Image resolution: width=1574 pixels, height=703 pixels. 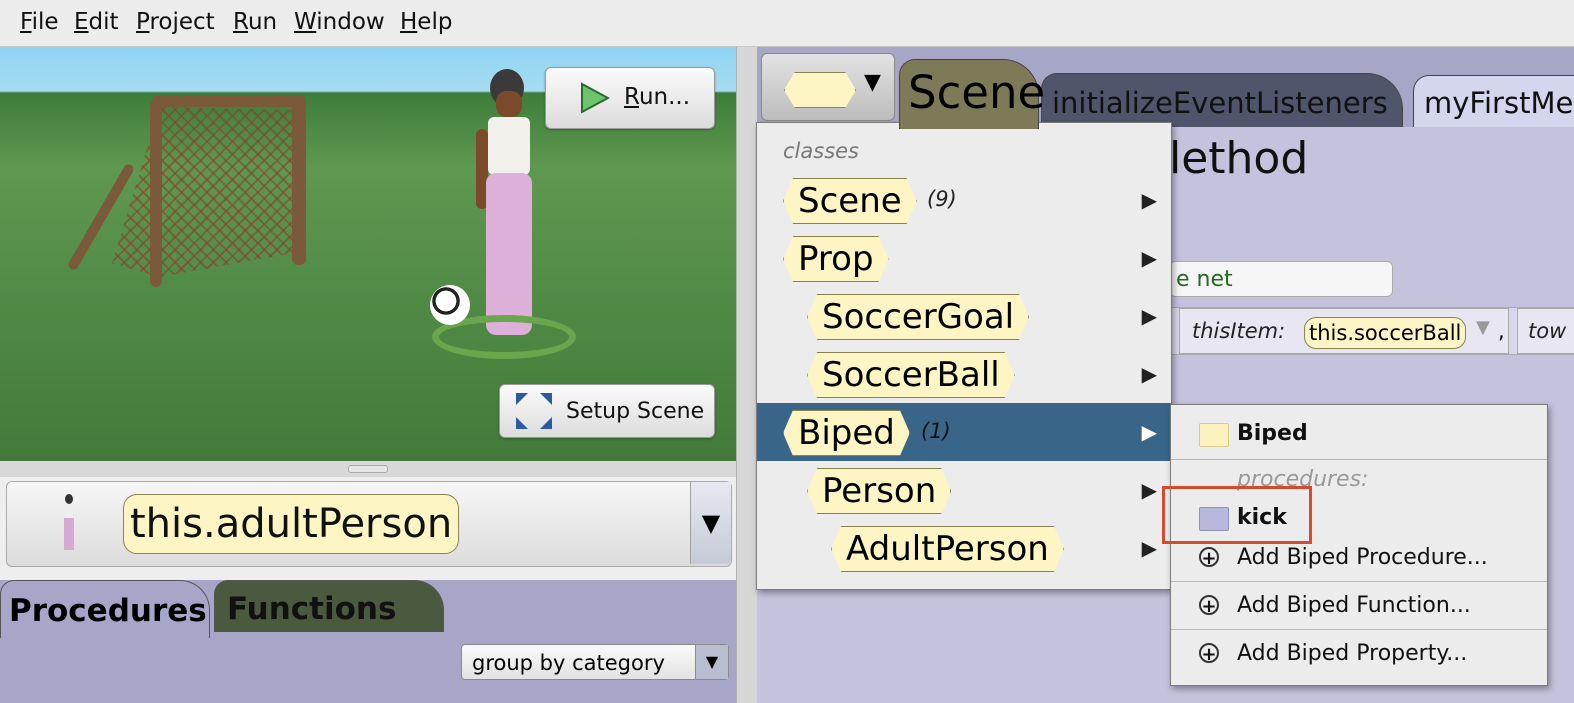 I want to click on goal-post-right, so click(x=299, y=180).